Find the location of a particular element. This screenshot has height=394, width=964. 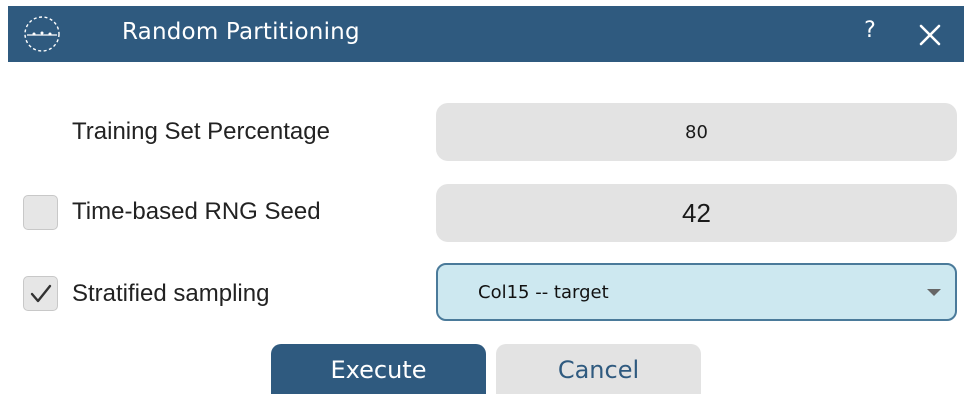

app-logo-icon is located at coordinates (42, 34).